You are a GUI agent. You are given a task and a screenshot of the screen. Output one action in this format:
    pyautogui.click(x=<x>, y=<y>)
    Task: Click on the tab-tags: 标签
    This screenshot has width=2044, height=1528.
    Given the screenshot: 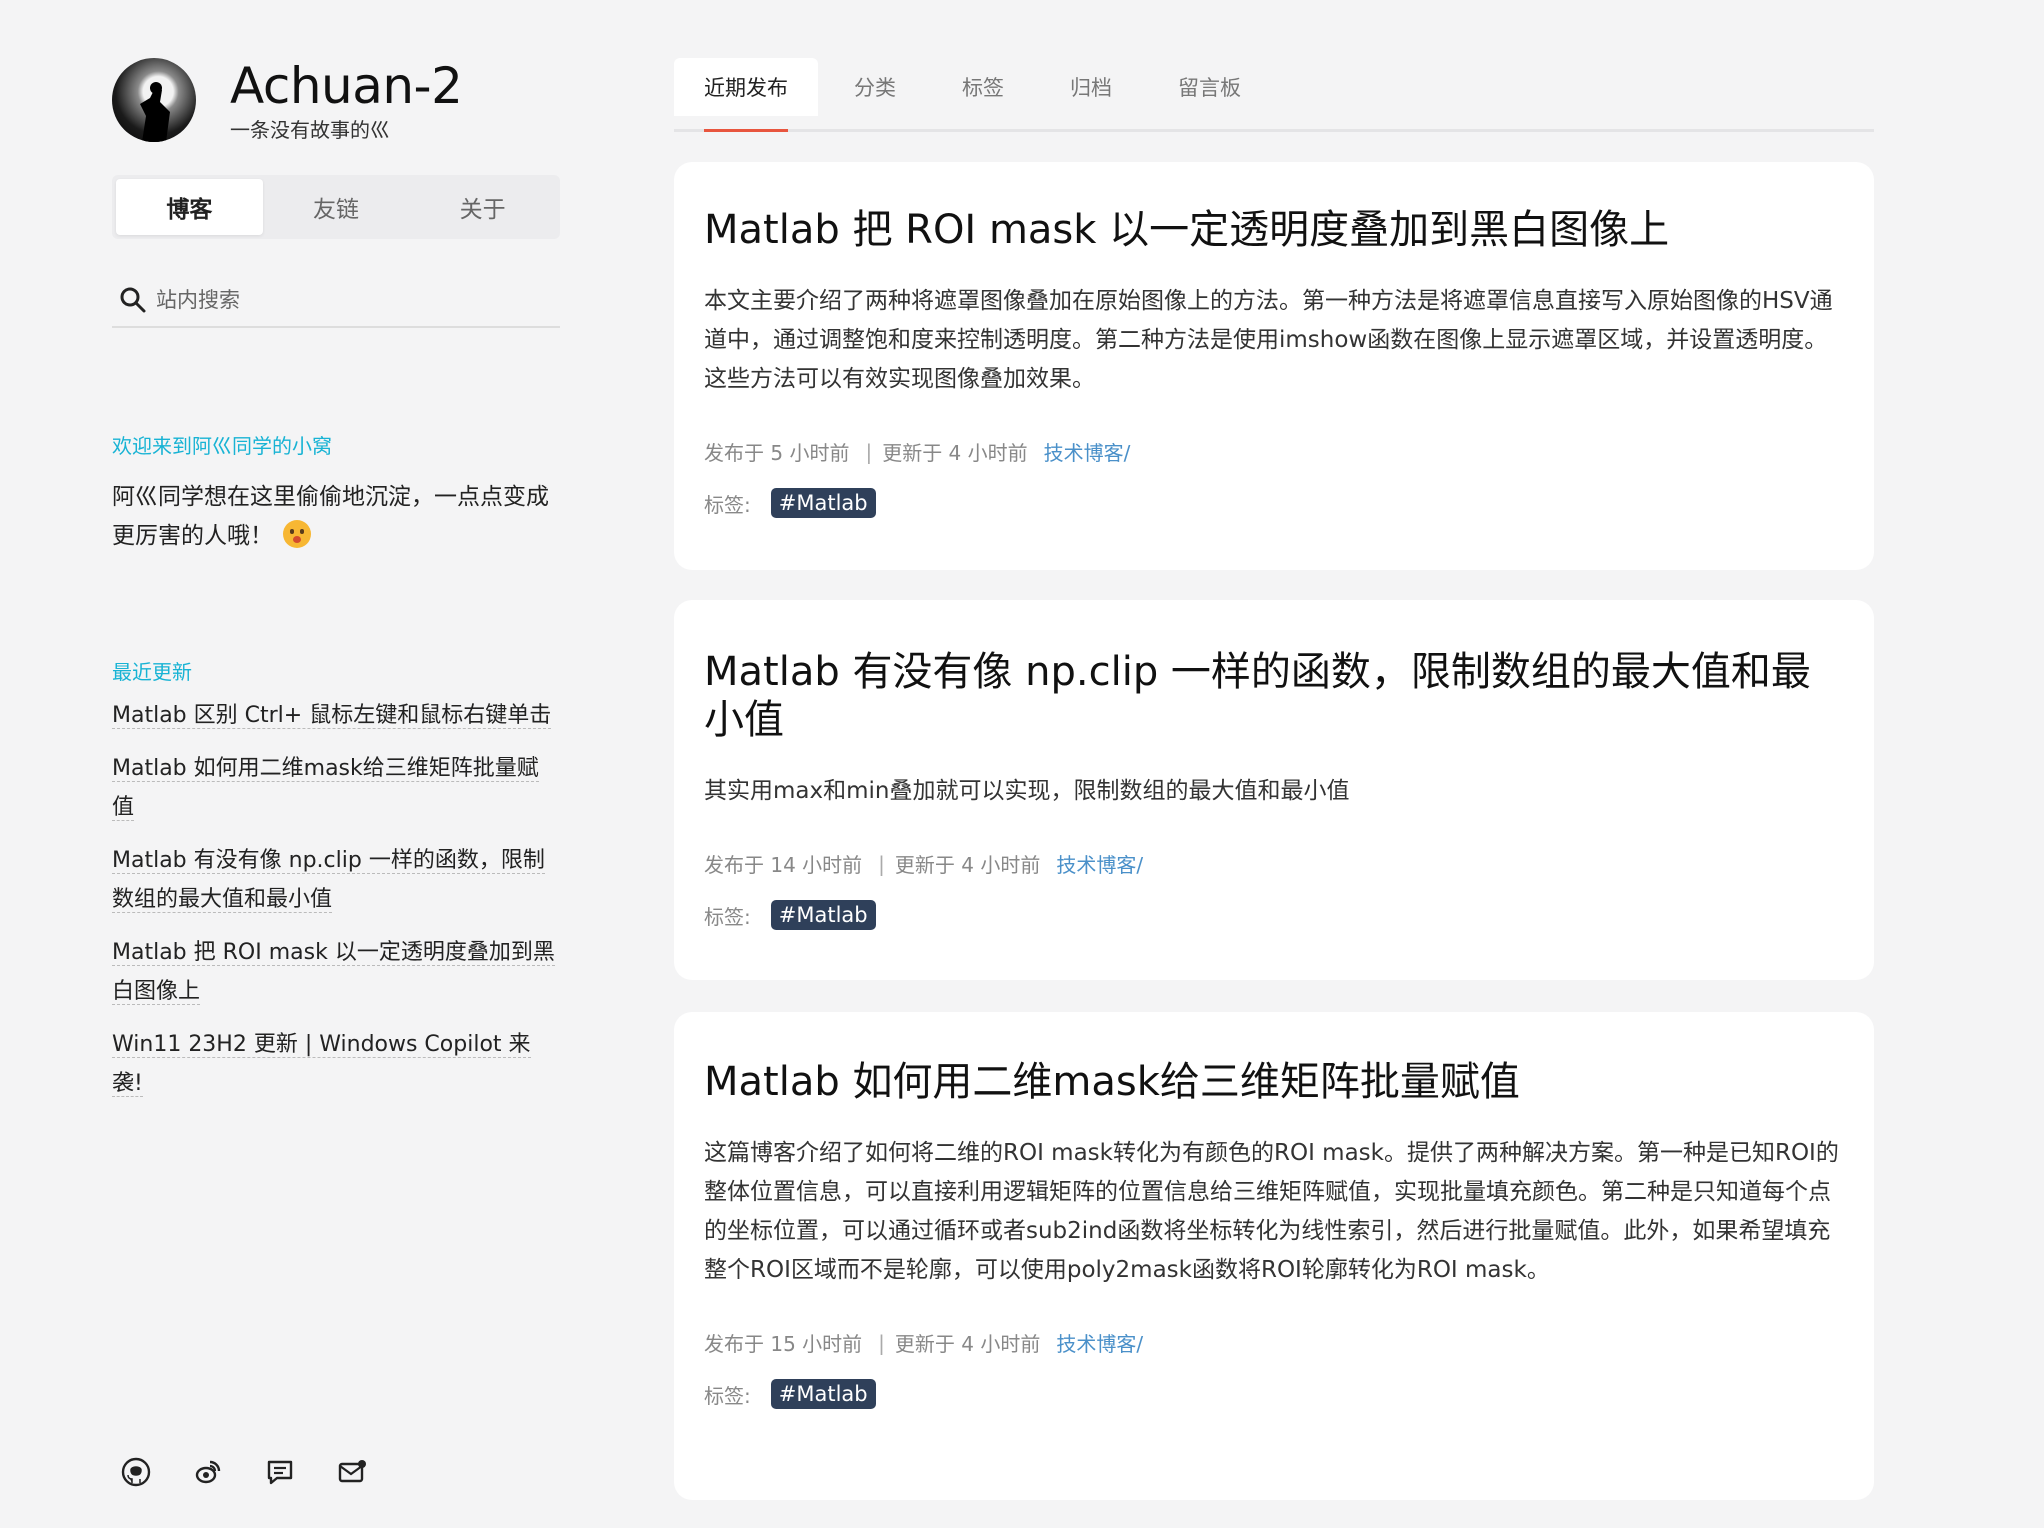 What is the action you would take?
    pyautogui.click(x=983, y=87)
    